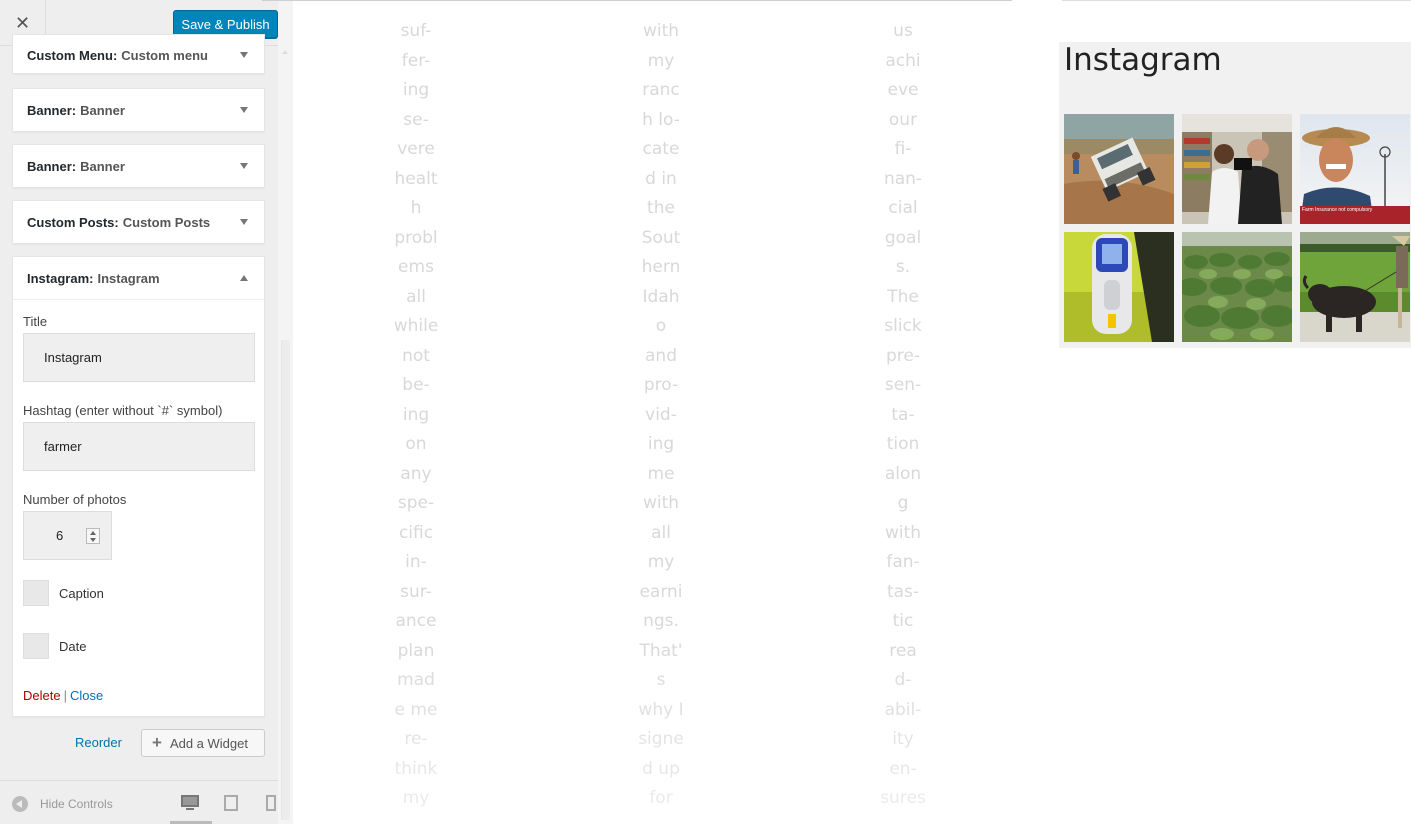 This screenshot has height=824, width=1411. What do you see at coordinates (416, 119) in the screenshot?
I see `preview-text-line: se-` at bounding box center [416, 119].